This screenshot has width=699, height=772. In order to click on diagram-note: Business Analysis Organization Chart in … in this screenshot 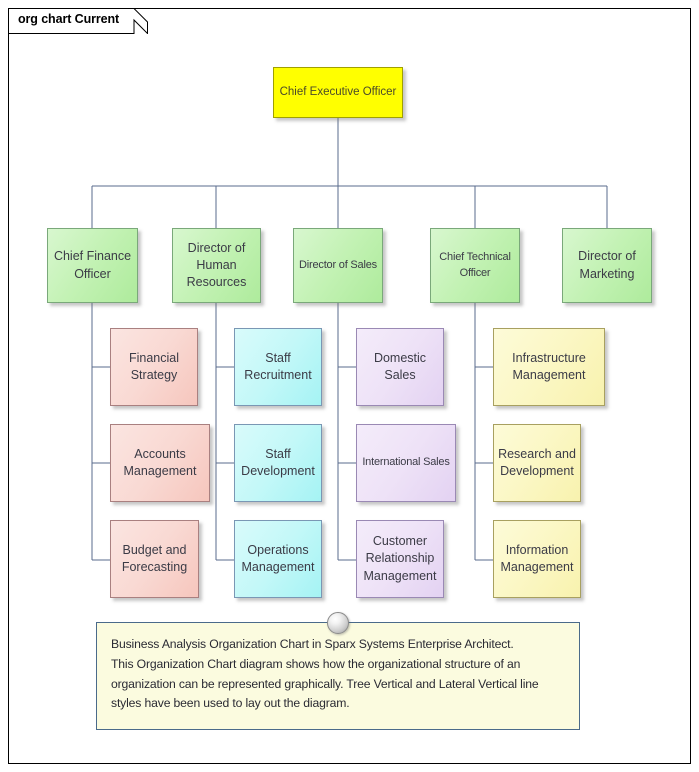, I will do `click(338, 676)`.